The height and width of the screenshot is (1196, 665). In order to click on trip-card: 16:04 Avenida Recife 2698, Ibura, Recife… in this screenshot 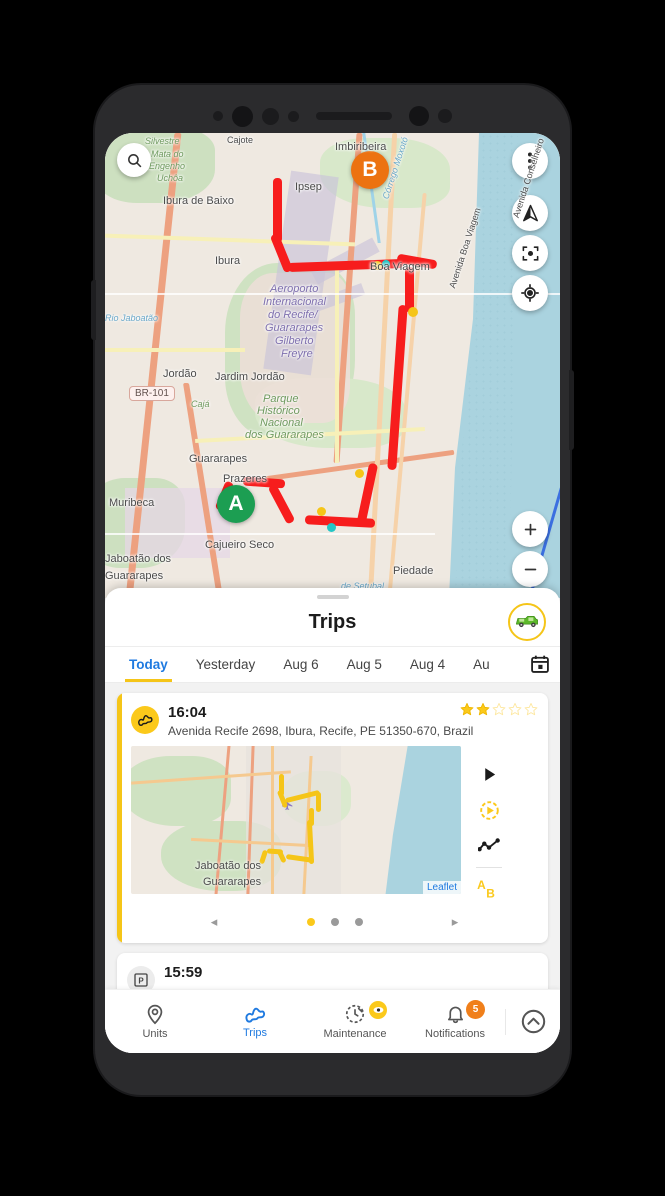, I will do `click(332, 818)`.